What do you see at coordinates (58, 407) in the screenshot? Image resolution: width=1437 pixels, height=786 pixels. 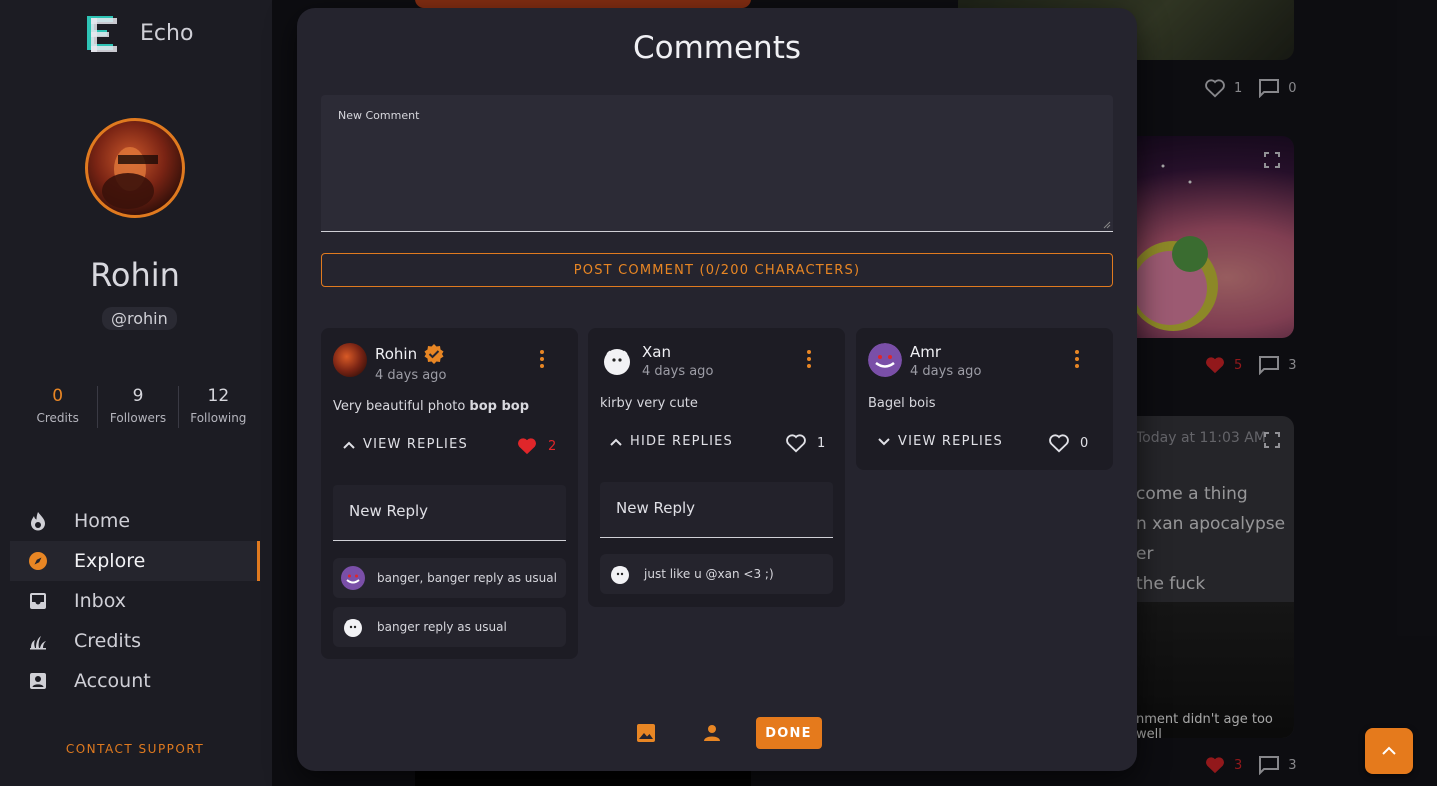 I see `stat-credits: 0 Credits` at bounding box center [58, 407].